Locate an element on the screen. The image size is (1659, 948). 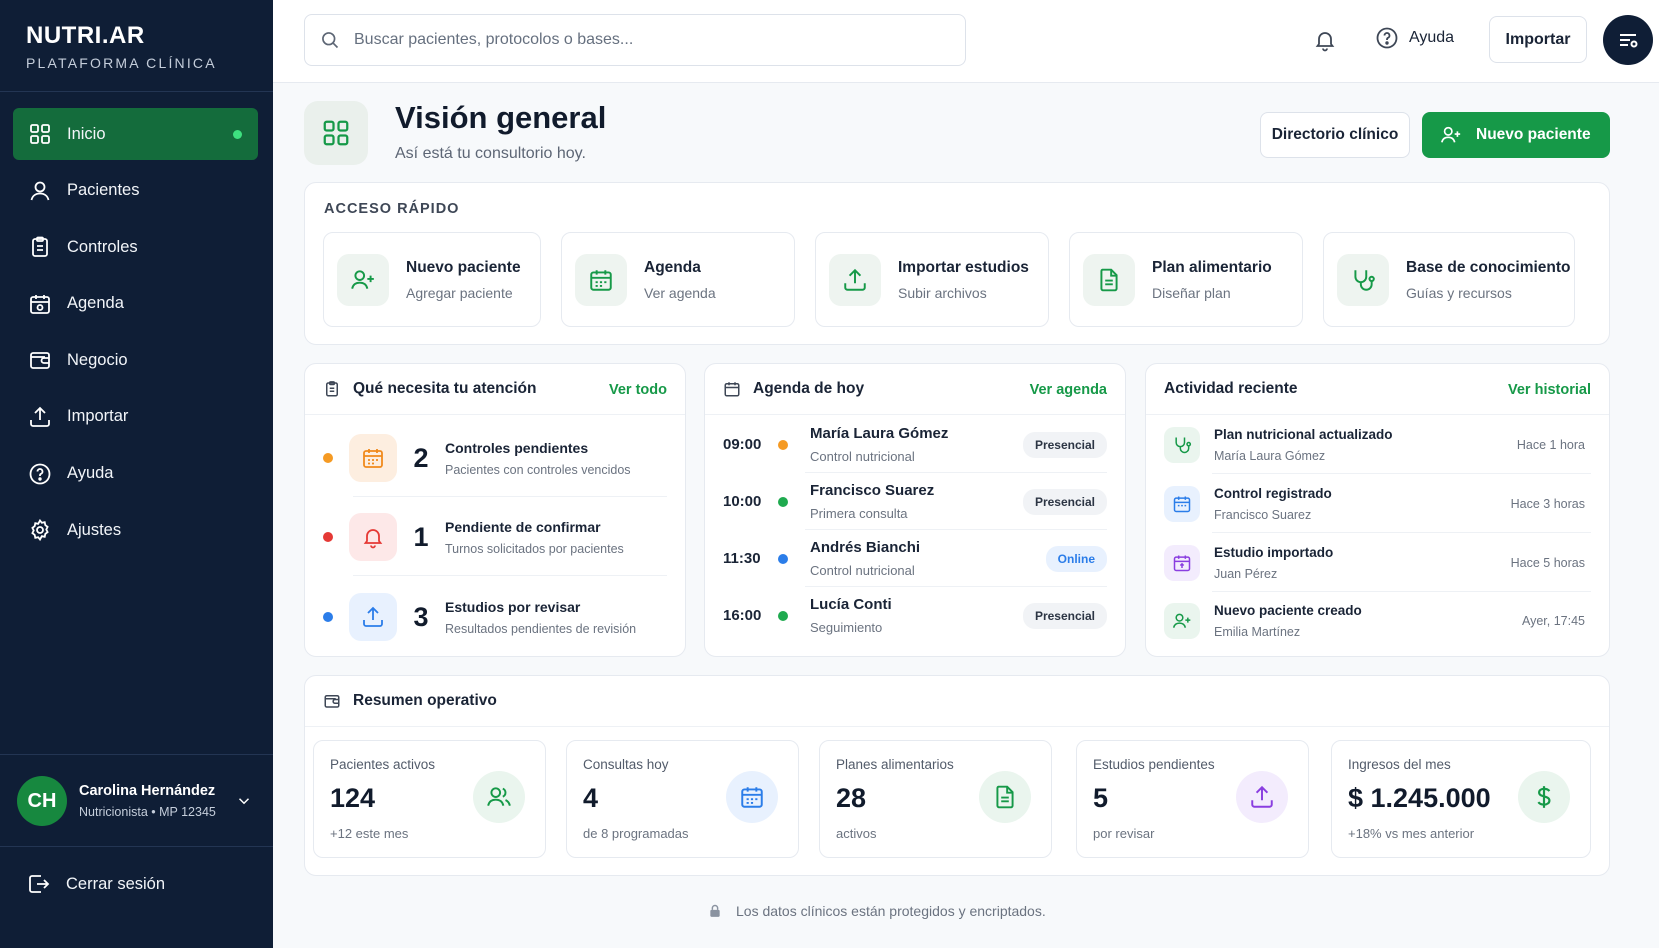
quick-item-title: Importar estudios is located at coordinates (963, 267).